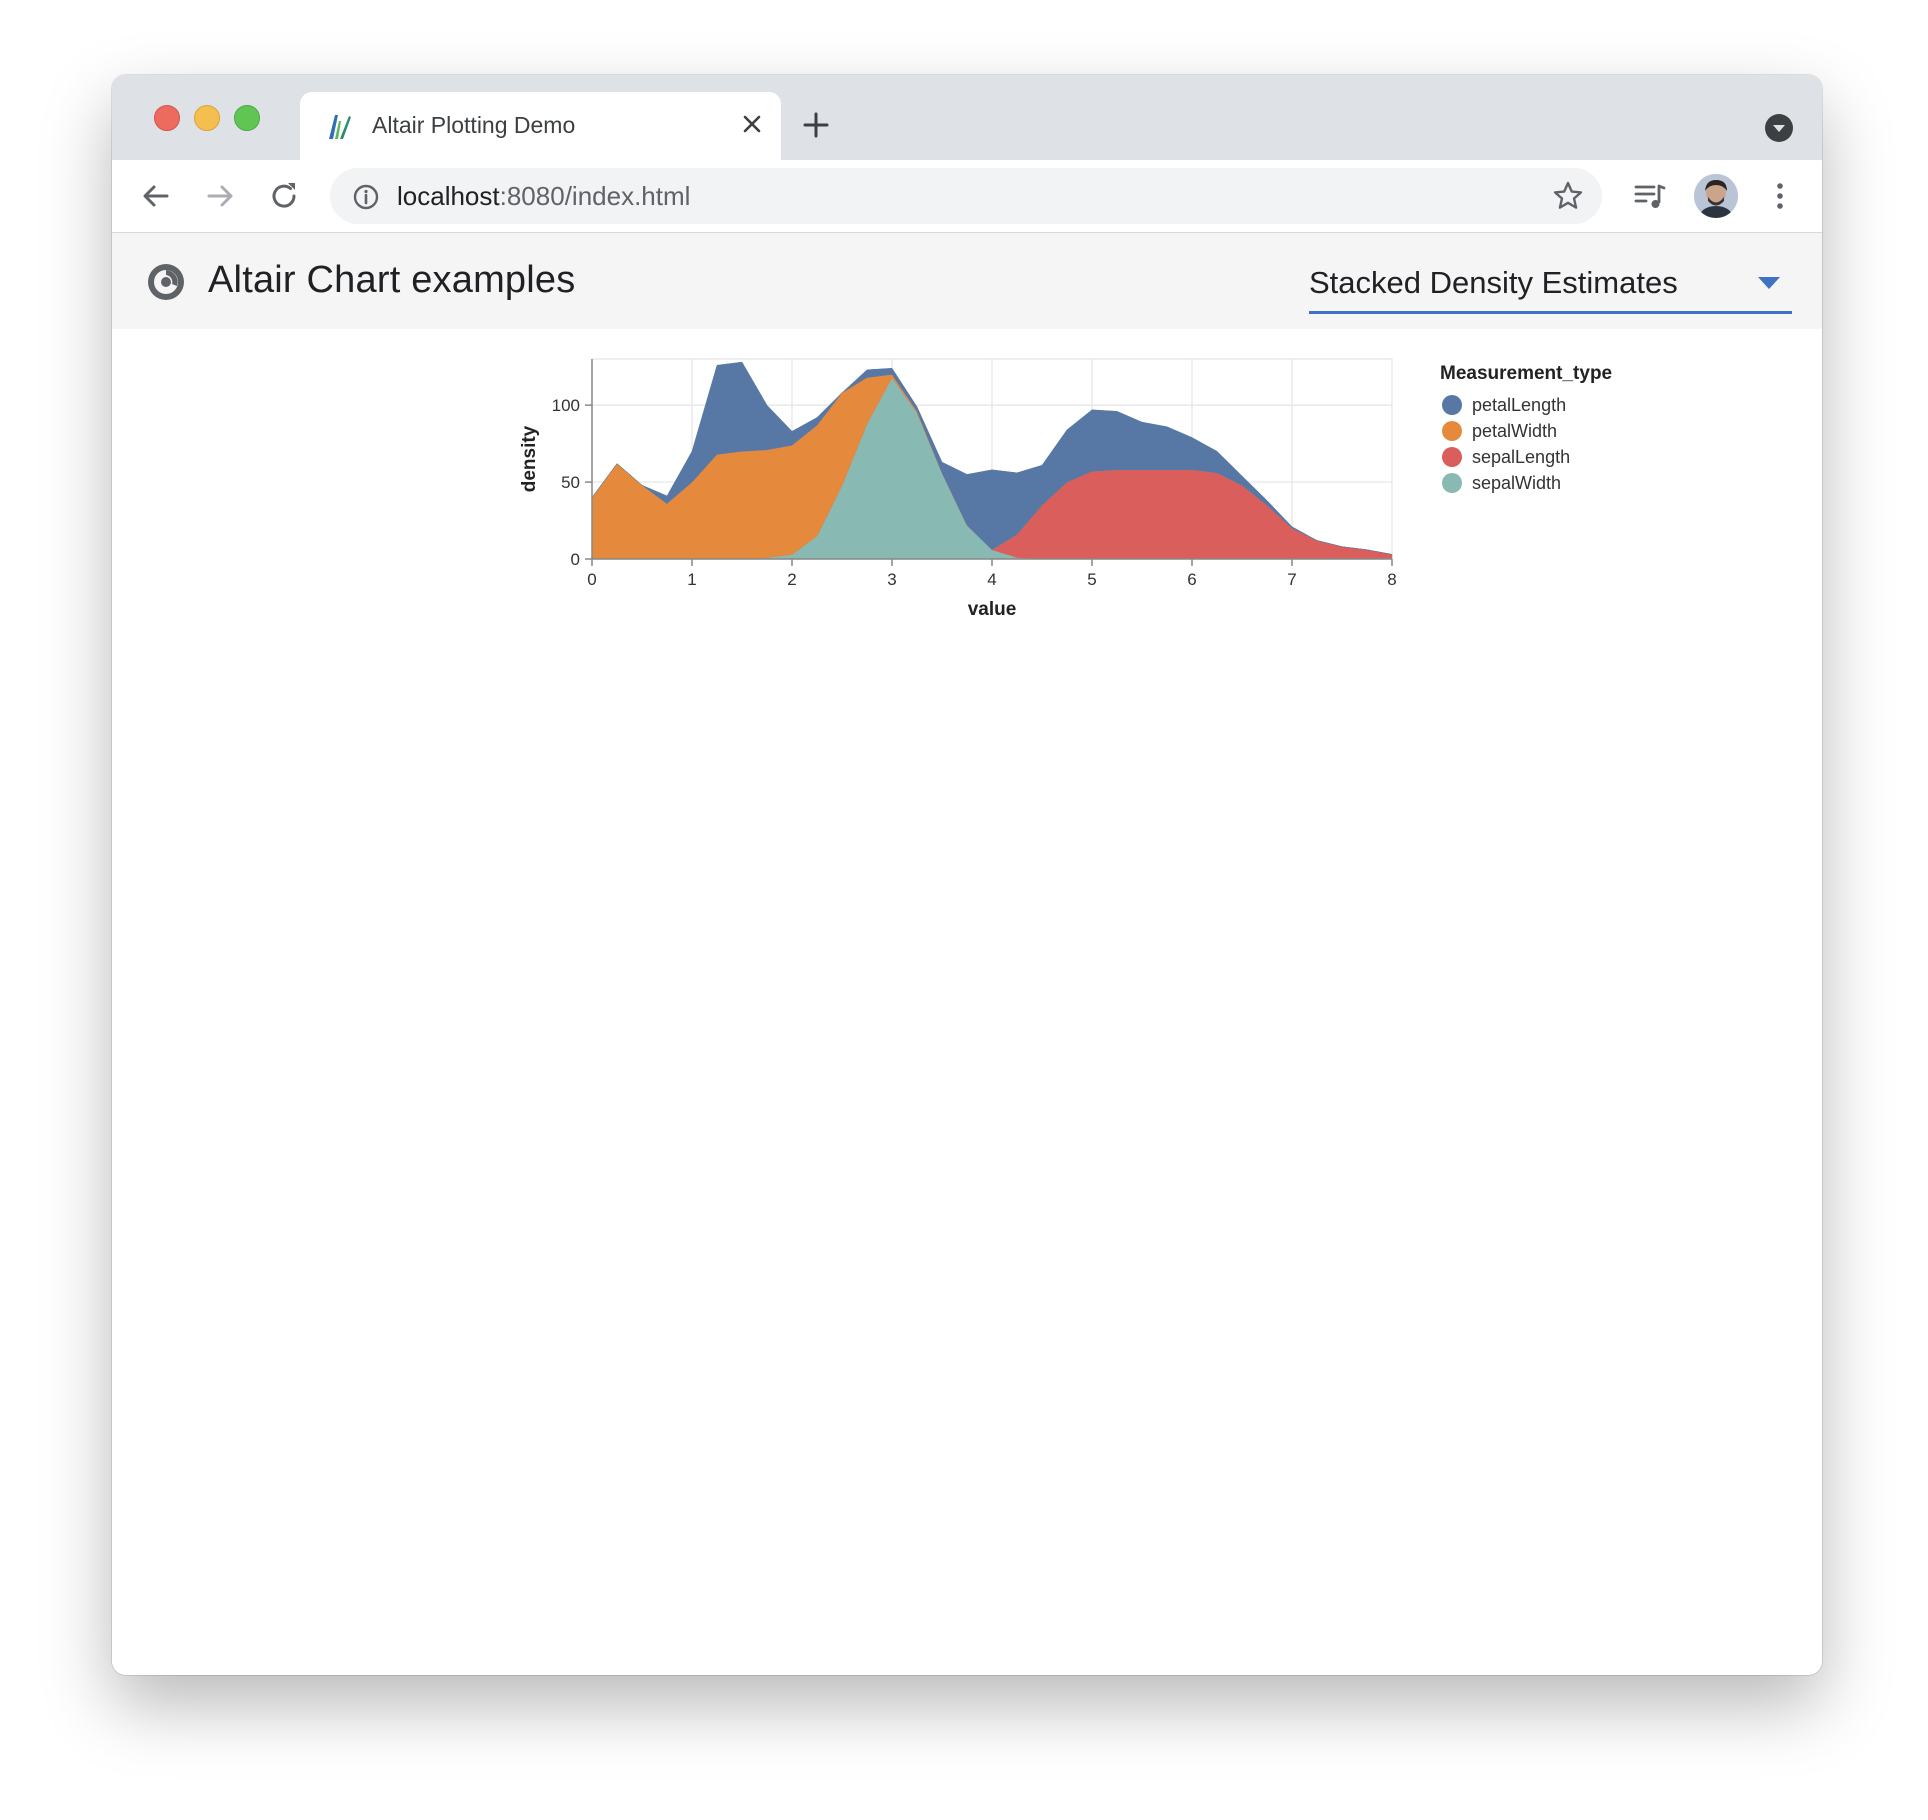 This screenshot has height=1820, width=1928. Describe the element at coordinates (1519, 405) in the screenshot. I see `legend-label: petalLength` at that location.